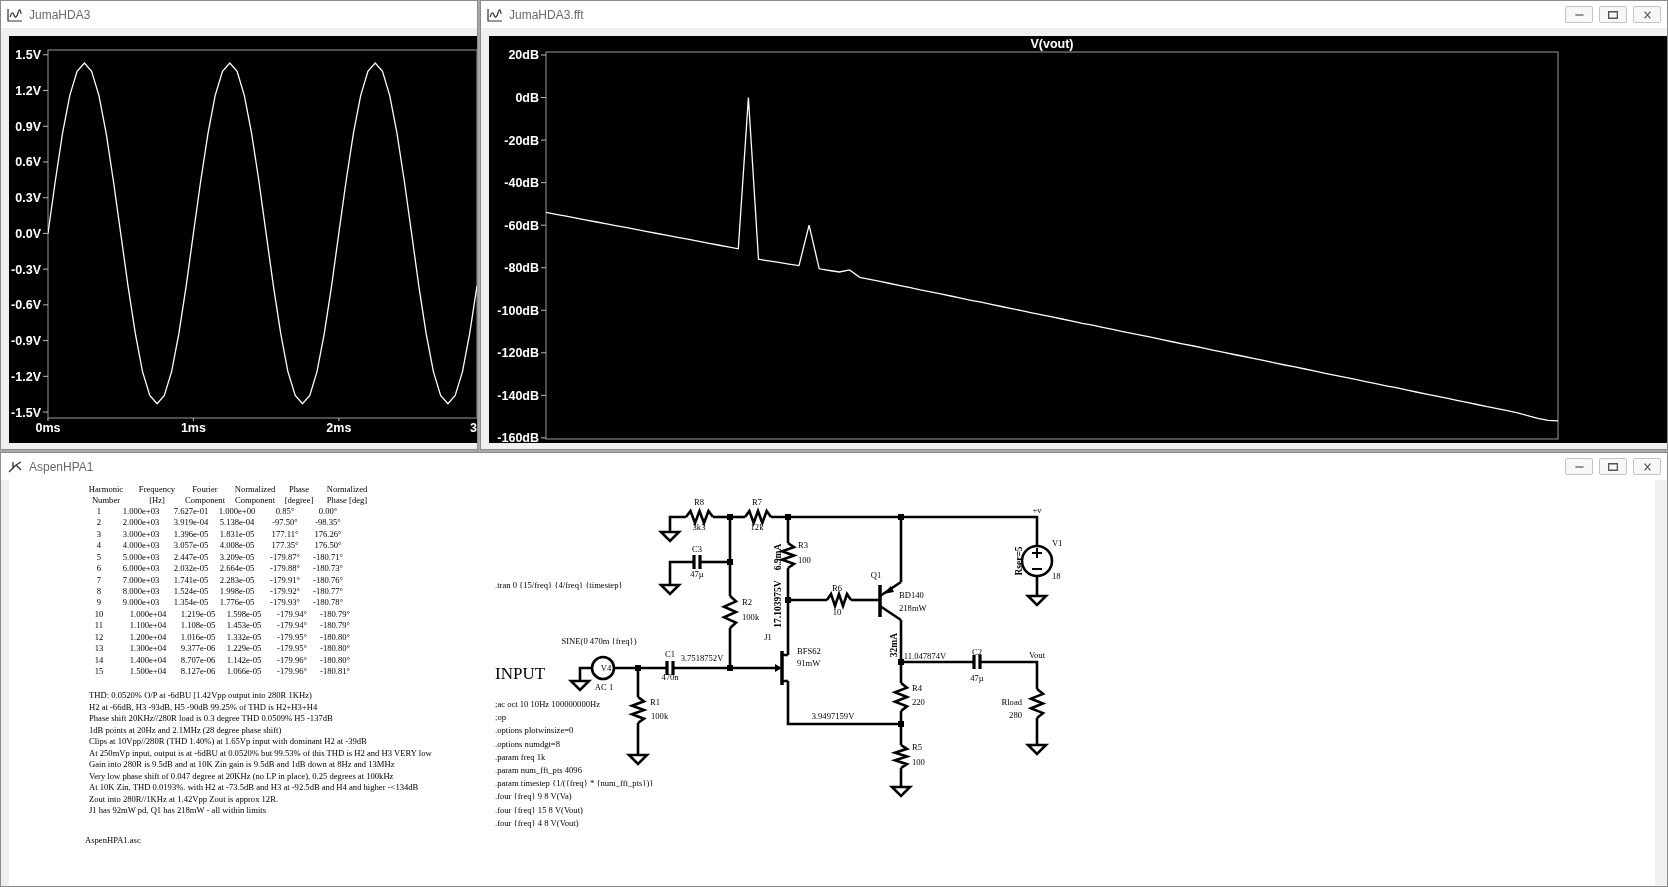 This screenshot has width=1668, height=887. I want to click on table-cell: 176.50°, so click(328, 545).